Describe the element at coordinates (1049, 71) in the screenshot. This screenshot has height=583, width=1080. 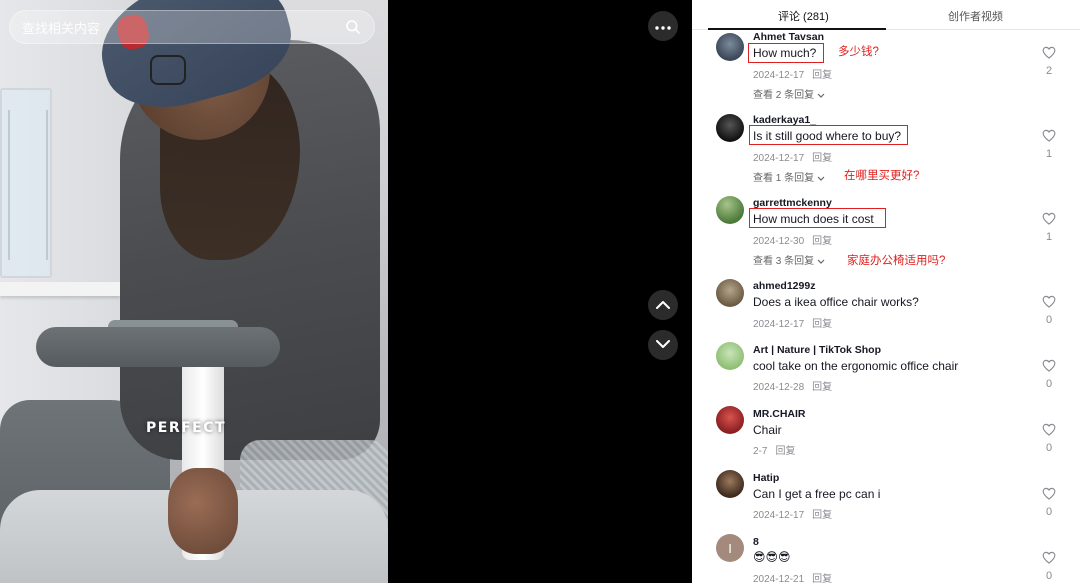
I see `like-count: 2` at that location.